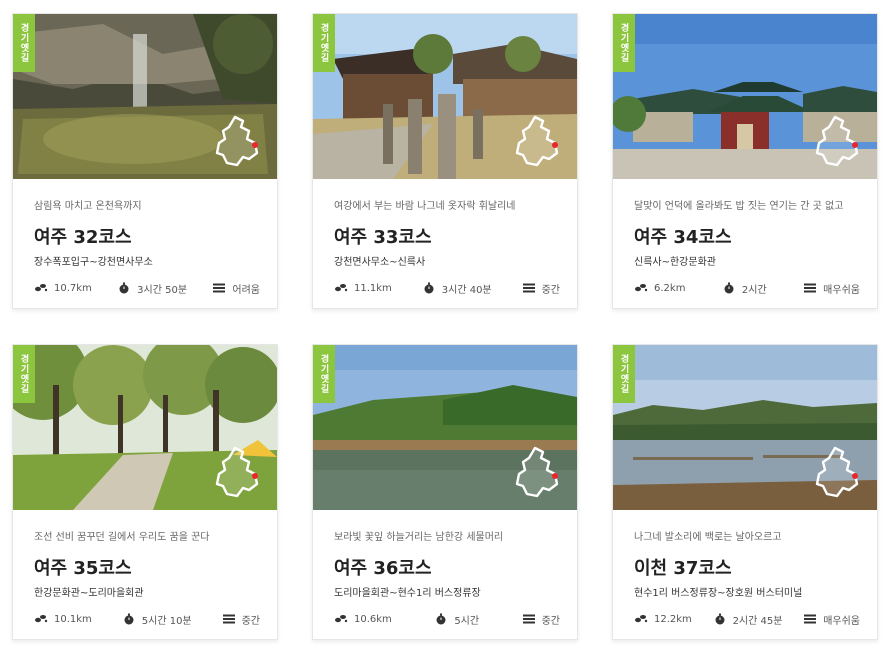  What do you see at coordinates (373, 619) in the screenshot?
I see `distance-value: 10.6km` at bounding box center [373, 619].